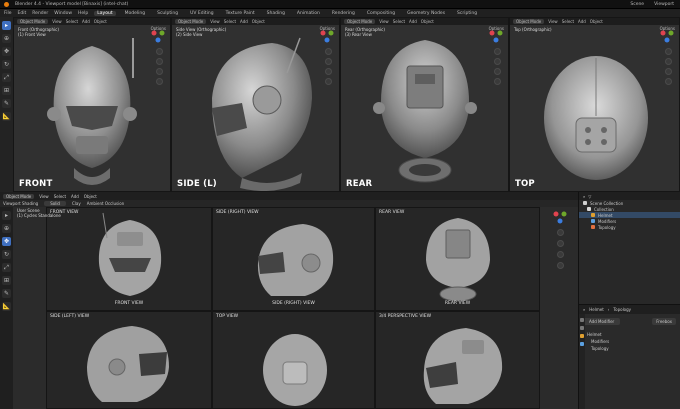  Describe the element at coordinates (637, 4) in the screenshot. I see `scene-selector: Scene` at that location.